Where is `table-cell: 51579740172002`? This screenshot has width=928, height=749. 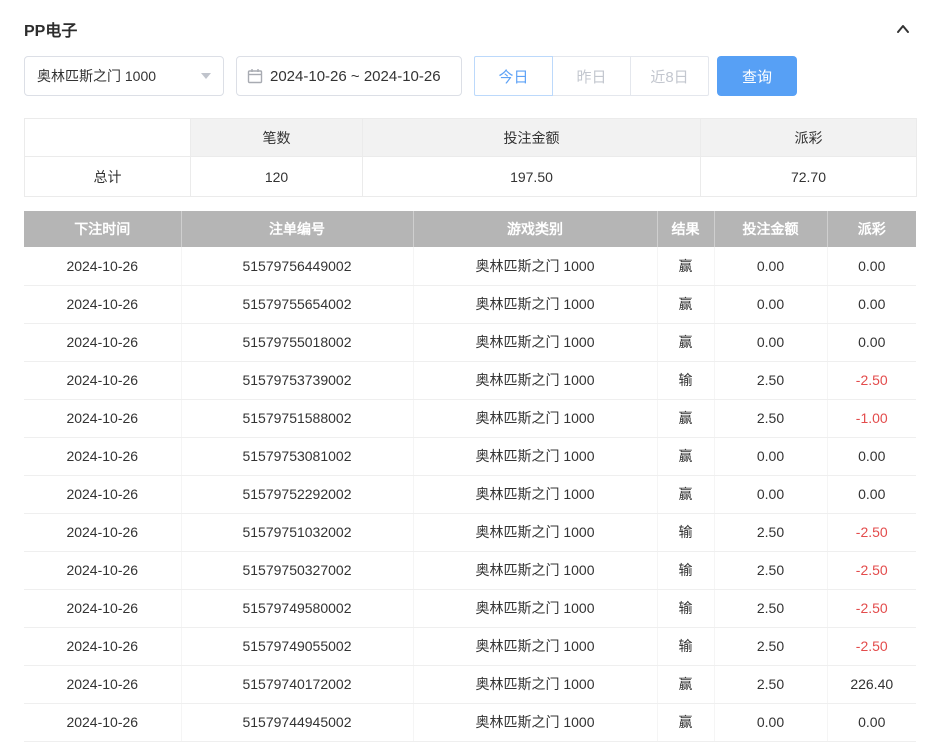 table-cell: 51579740172002 is located at coordinates (297, 684).